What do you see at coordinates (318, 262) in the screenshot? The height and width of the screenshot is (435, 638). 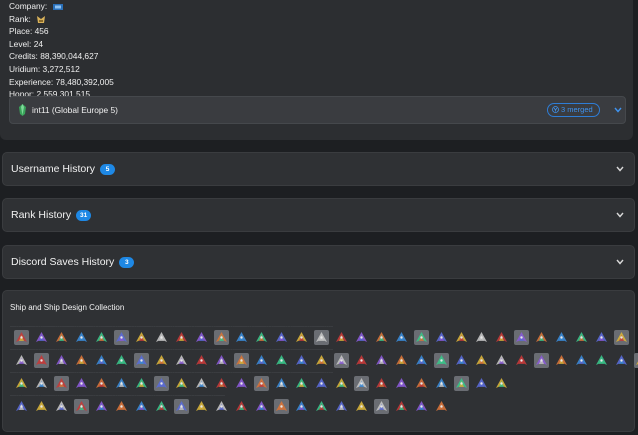 I see `discord-saves-history-section: Discord Saves History 3` at bounding box center [318, 262].